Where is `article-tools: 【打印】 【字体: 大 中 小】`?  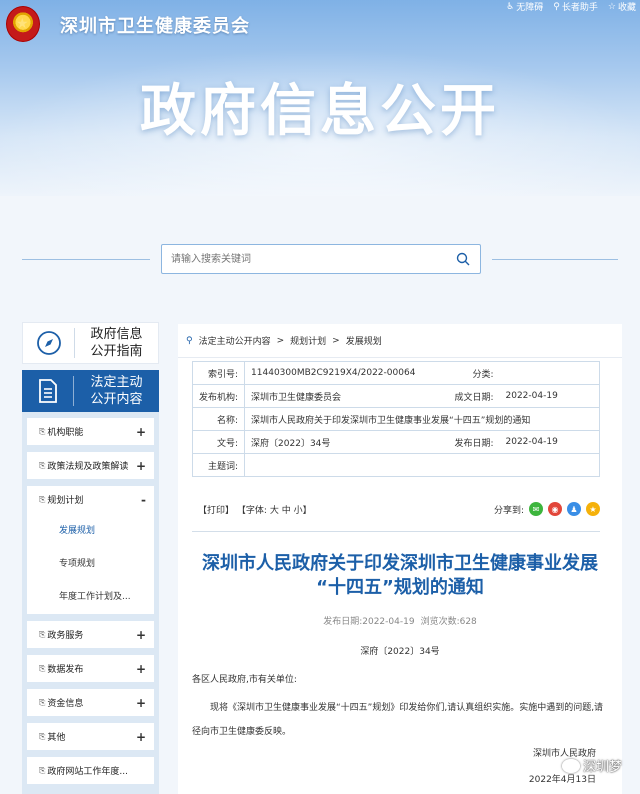 article-tools: 【打印】 【字体: 大 中 小】 is located at coordinates (255, 509).